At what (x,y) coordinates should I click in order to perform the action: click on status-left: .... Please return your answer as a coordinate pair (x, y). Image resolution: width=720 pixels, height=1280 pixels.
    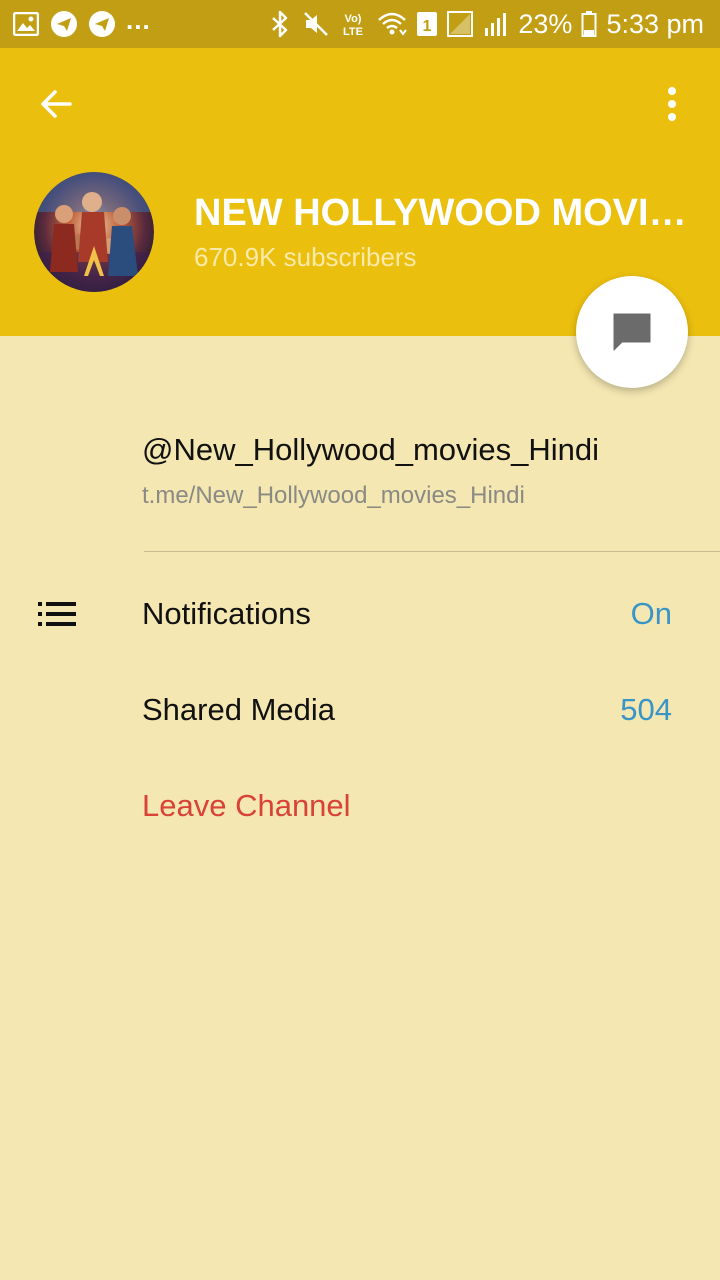
    Looking at the image, I should click on (81, 22).